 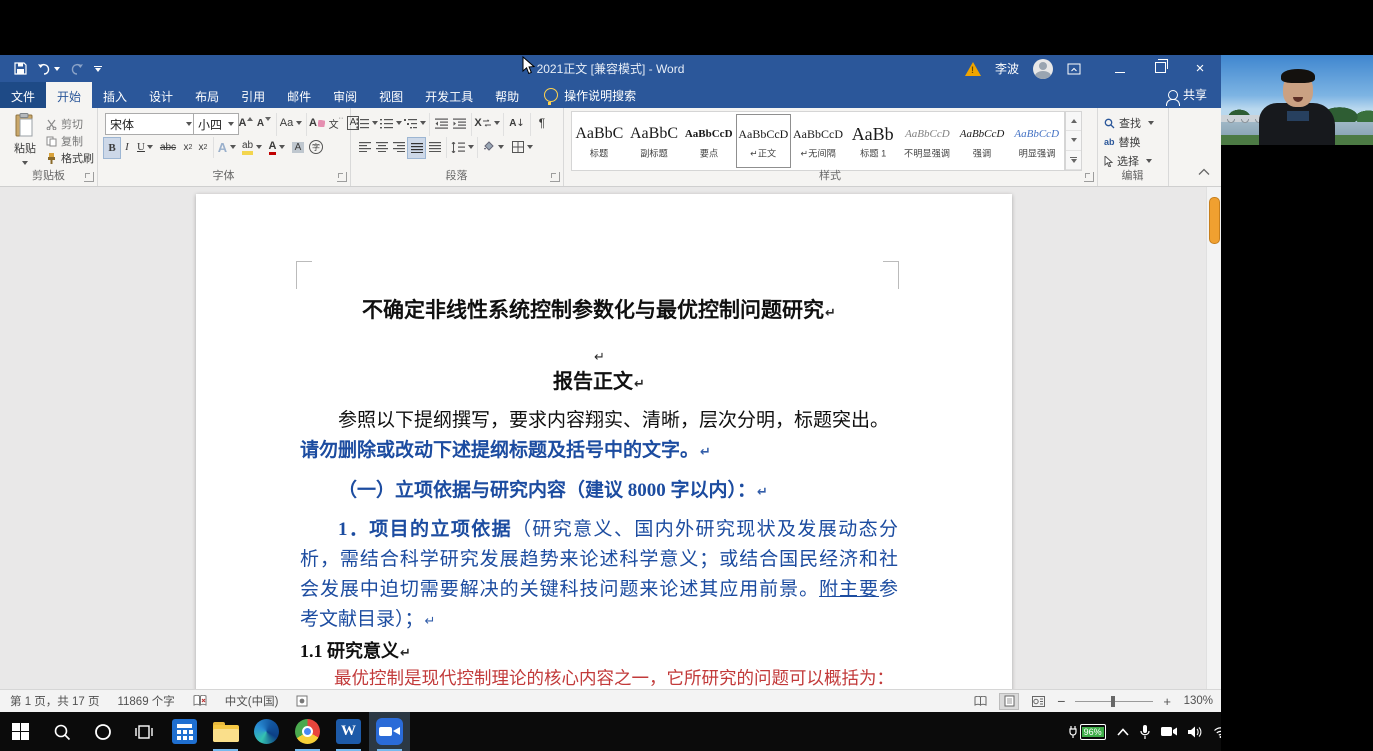 What do you see at coordinates (493, 147) in the screenshot?
I see `shading-button` at bounding box center [493, 147].